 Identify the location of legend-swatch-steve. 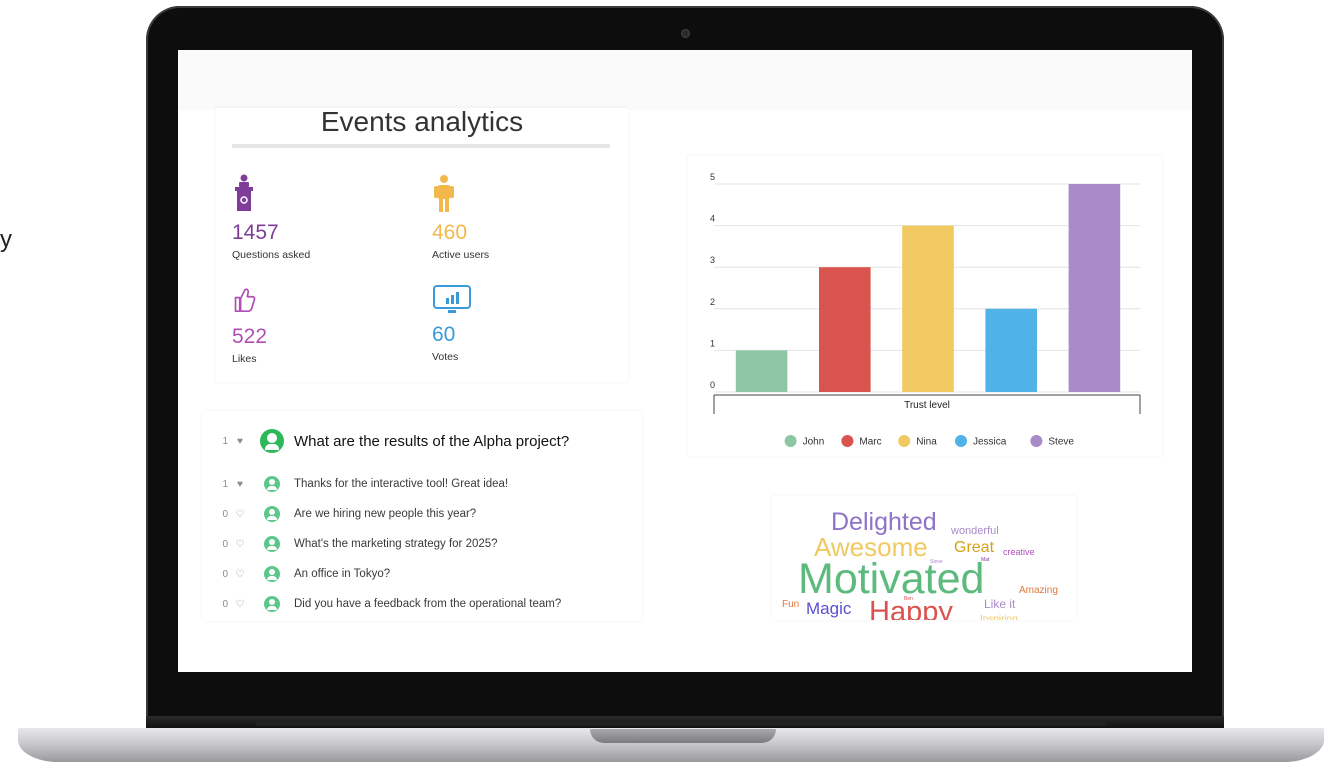
(1036, 441).